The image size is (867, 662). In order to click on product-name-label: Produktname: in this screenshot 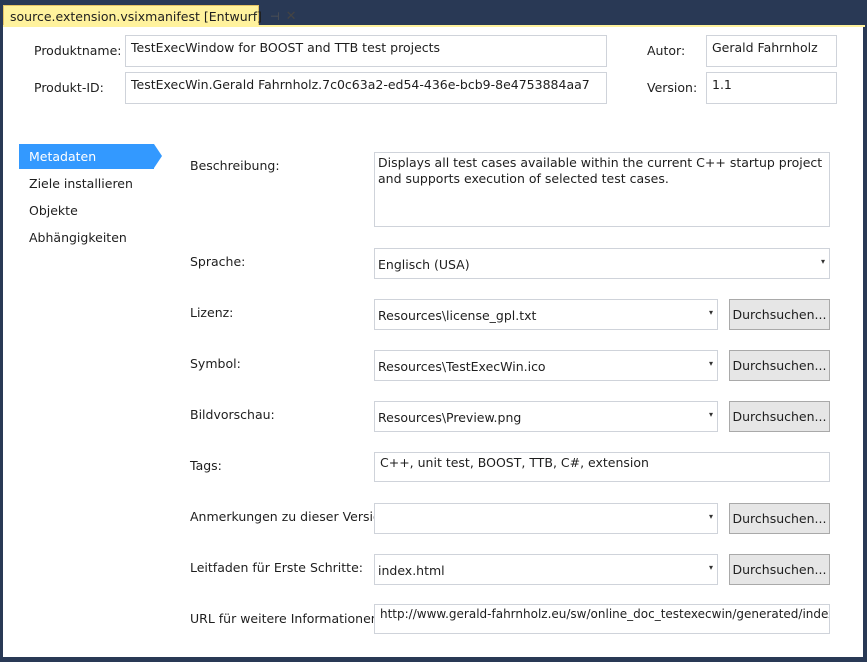, I will do `click(78, 50)`.